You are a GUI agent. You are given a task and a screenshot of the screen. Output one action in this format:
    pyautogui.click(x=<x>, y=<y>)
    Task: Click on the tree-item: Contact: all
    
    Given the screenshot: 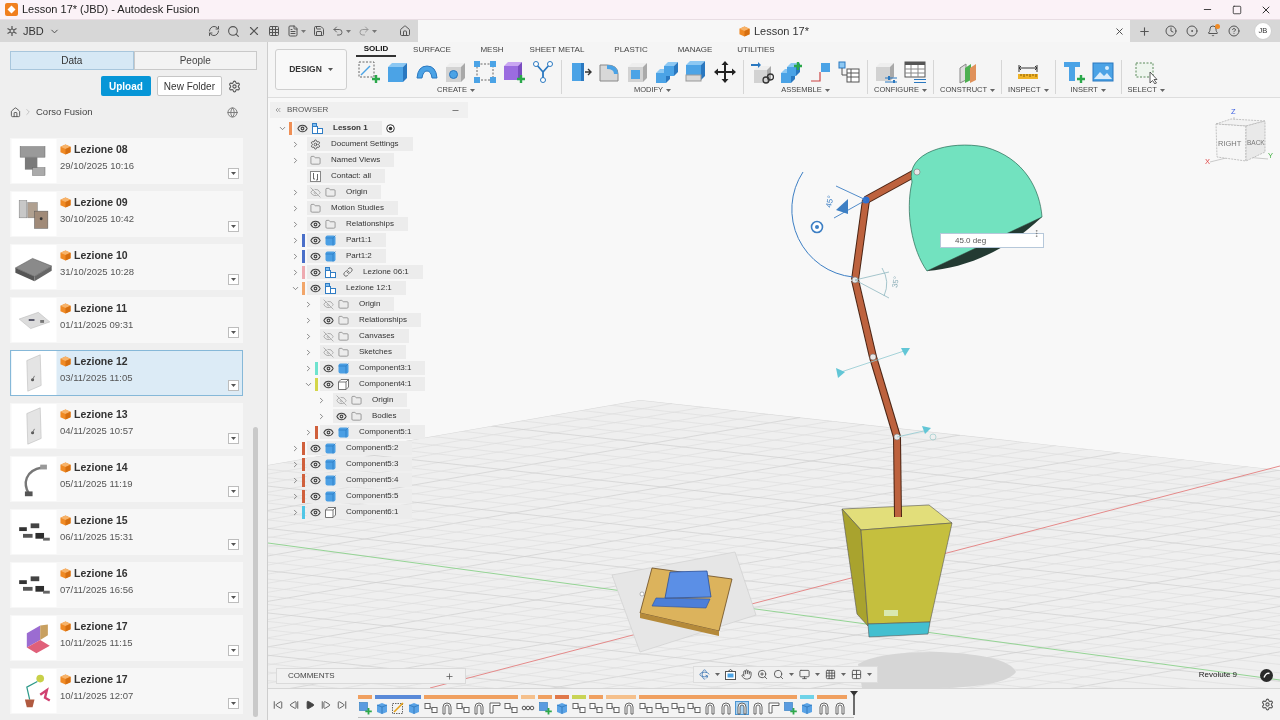 What is the action you would take?
    pyautogui.click(x=346, y=176)
    